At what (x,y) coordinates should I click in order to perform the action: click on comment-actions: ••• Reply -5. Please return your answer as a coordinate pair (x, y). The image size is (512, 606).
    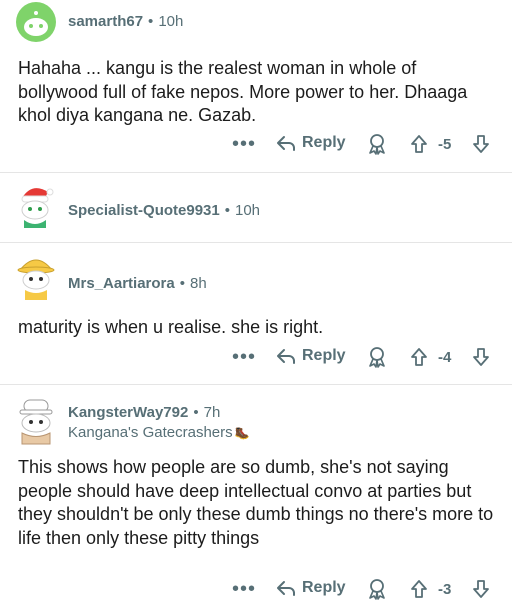
    Looking at the image, I should click on (256, 145).